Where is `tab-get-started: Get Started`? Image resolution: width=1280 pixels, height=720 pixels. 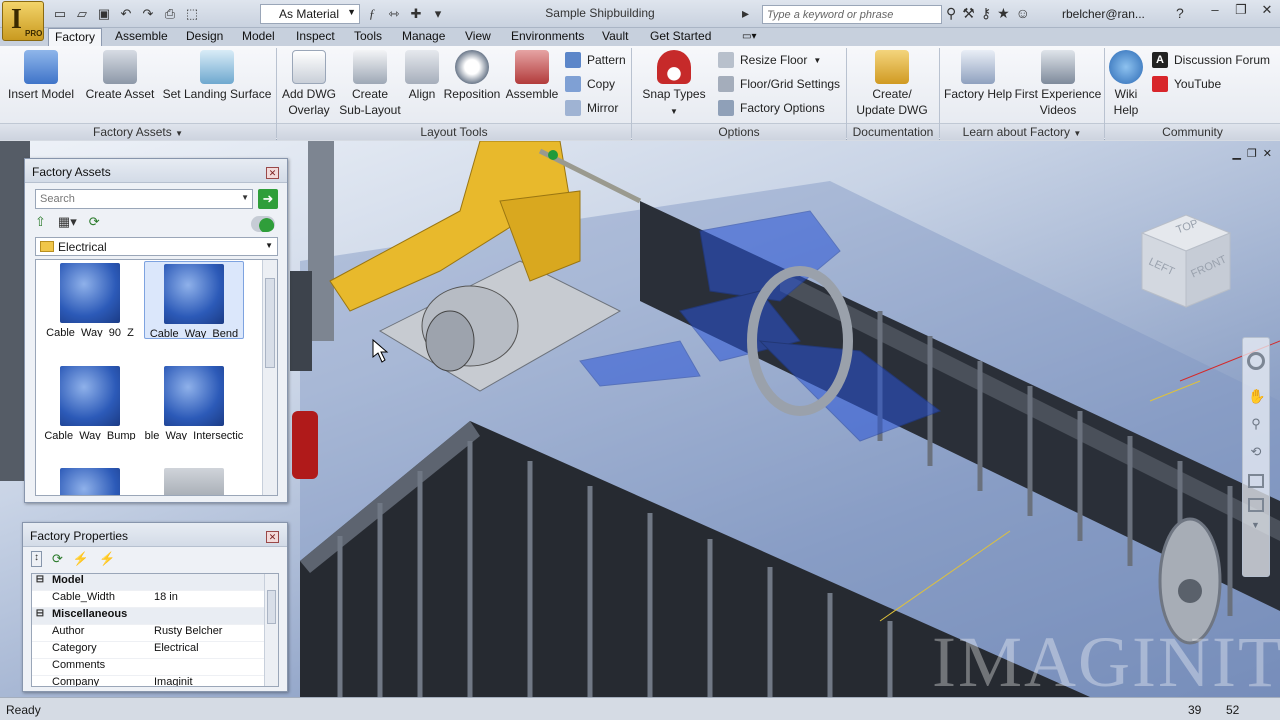
tab-get-started: Get Started is located at coordinates (680, 37).